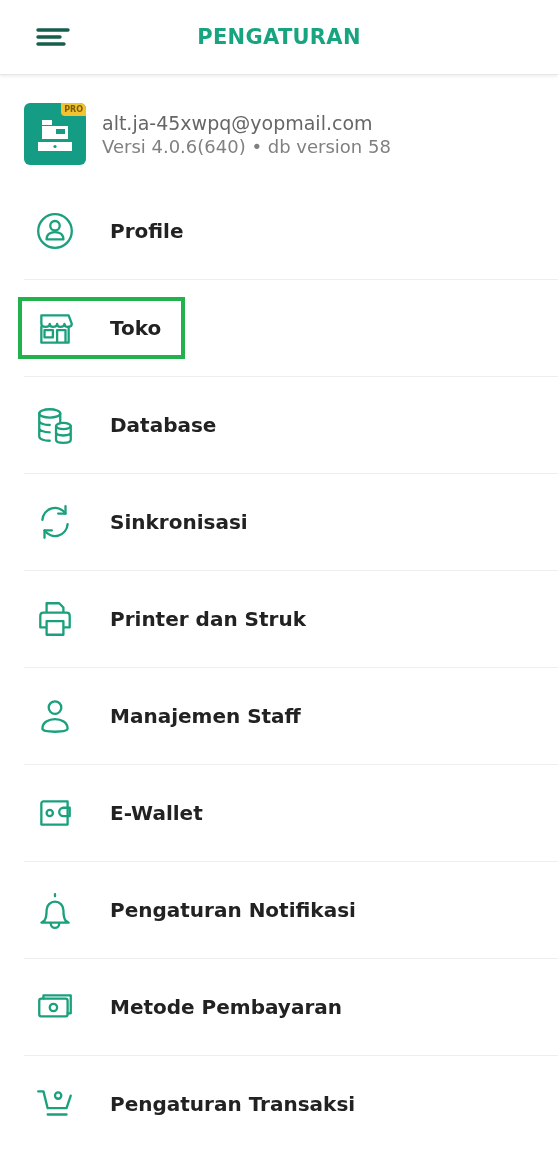  I want to click on settings-item: Pengaturan Transaksi, so click(199, 1104).